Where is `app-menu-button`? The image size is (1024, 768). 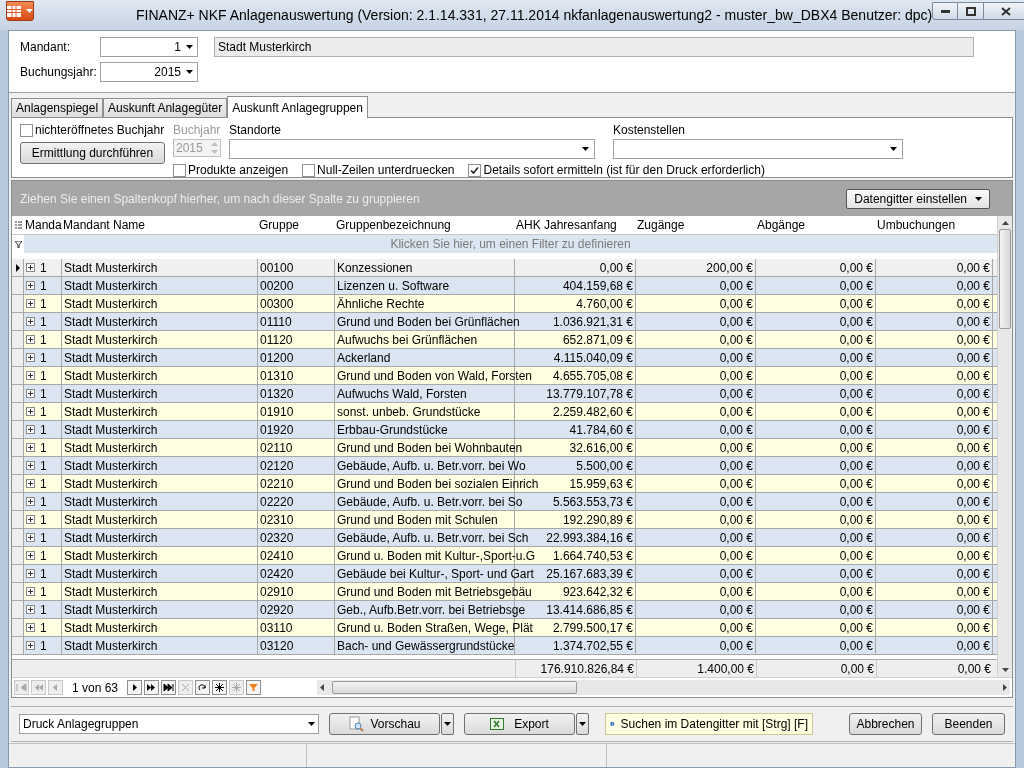 app-menu-button is located at coordinates (20, 11).